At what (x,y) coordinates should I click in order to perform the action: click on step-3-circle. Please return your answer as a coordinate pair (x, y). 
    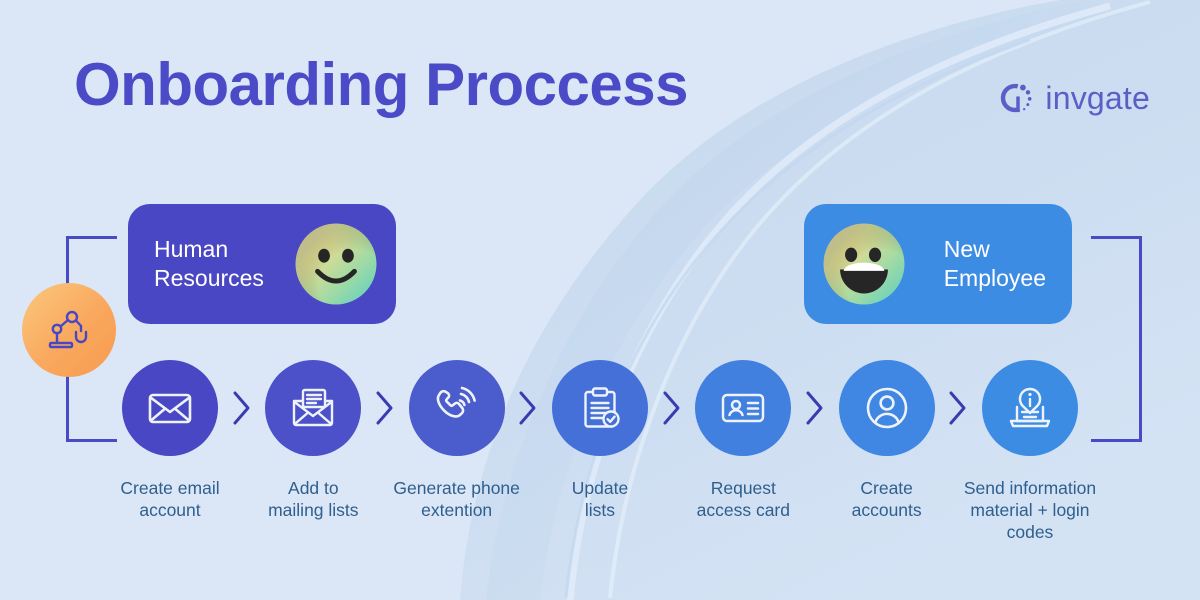
    Looking at the image, I should click on (456, 408).